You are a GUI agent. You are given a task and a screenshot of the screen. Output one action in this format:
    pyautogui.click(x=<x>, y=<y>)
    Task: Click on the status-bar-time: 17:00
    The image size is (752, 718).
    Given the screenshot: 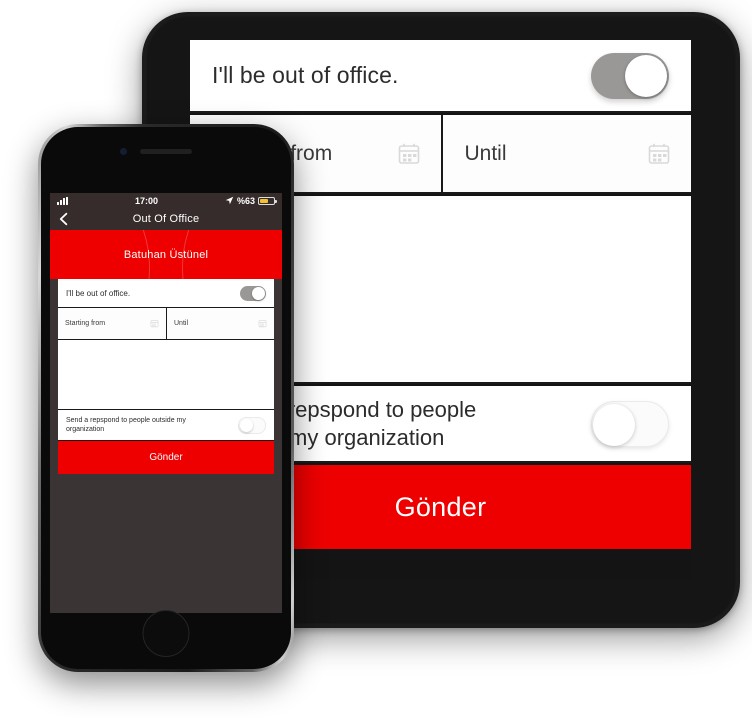 What is the action you would take?
    pyautogui.click(x=146, y=200)
    